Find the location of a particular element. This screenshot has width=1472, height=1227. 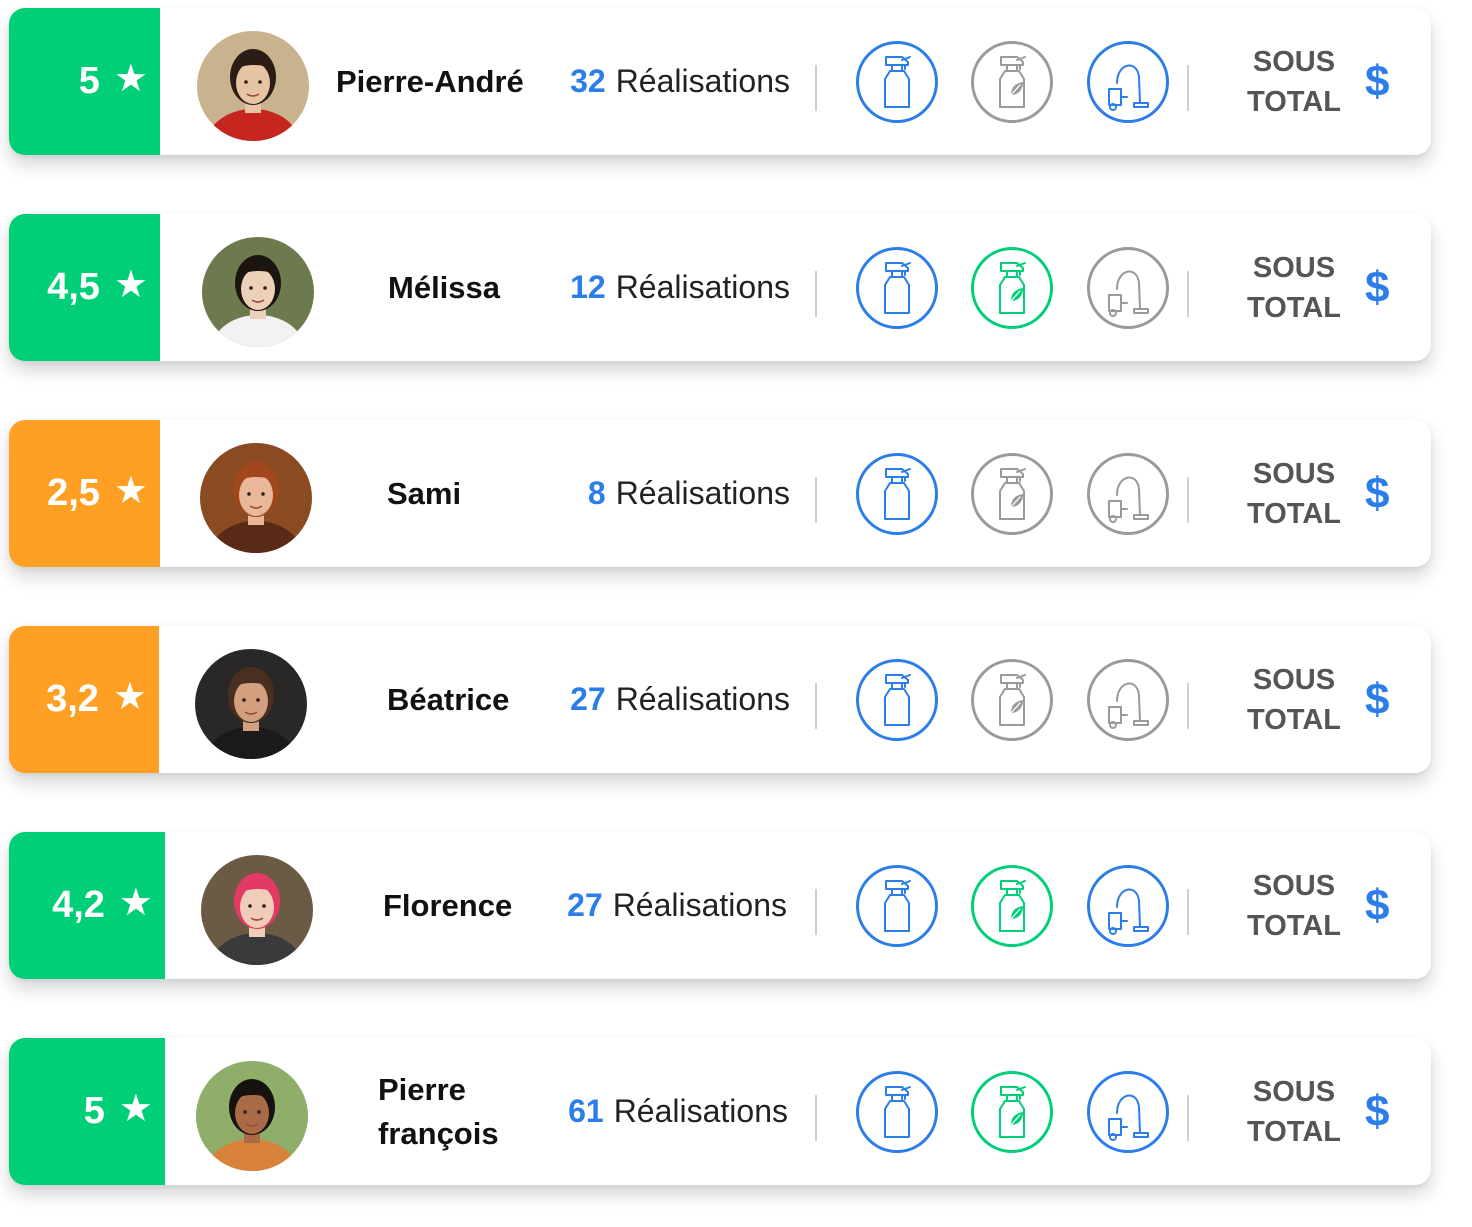

realisations-count: 27 is located at coordinates (585, 905).